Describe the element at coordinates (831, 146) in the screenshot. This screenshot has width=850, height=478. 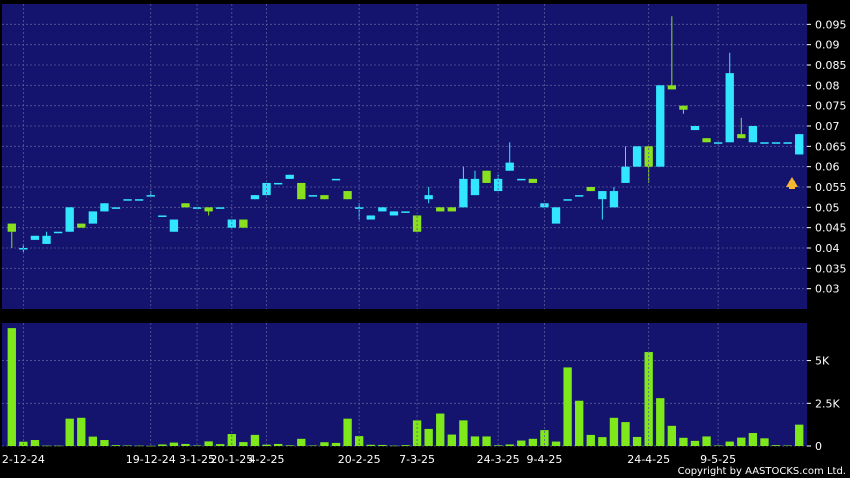
I see `price-tick-label: 0.065` at that location.